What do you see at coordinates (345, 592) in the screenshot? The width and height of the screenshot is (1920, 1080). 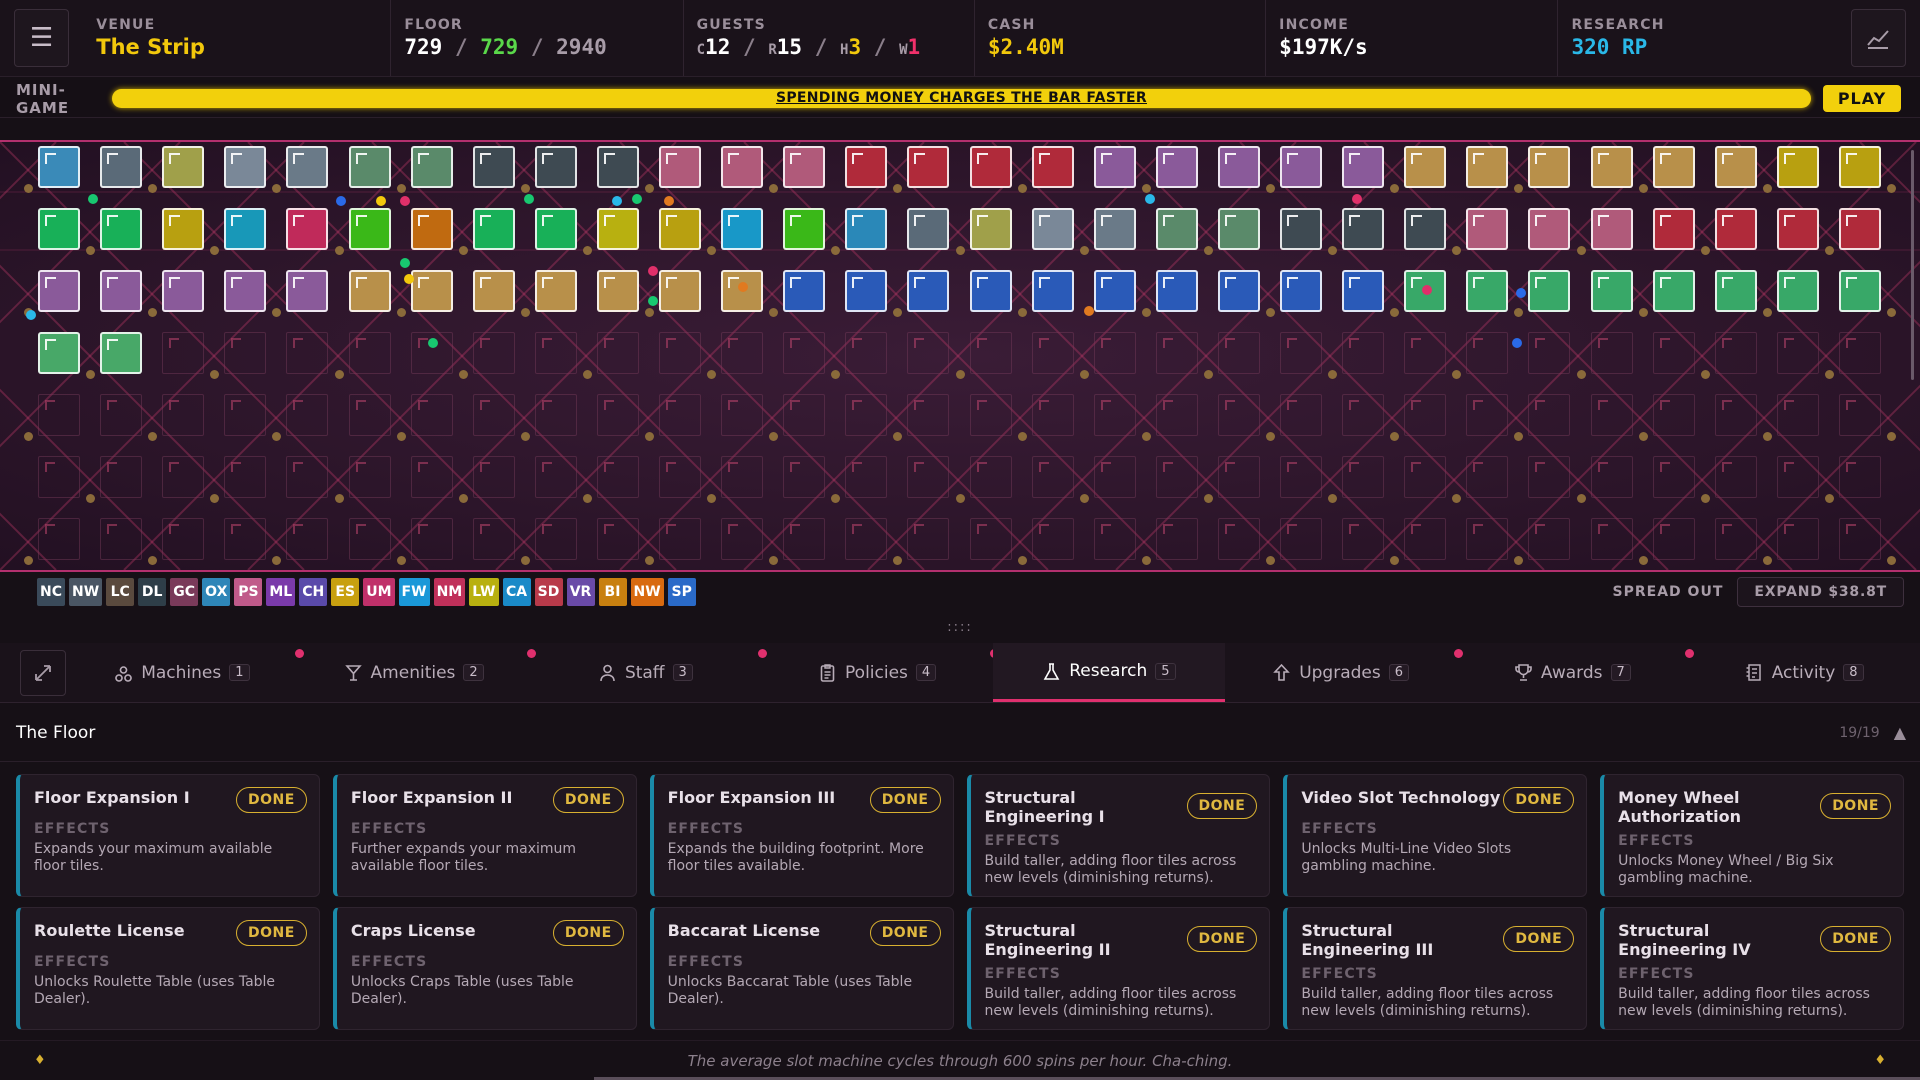 I see `legend-code-es: ES` at bounding box center [345, 592].